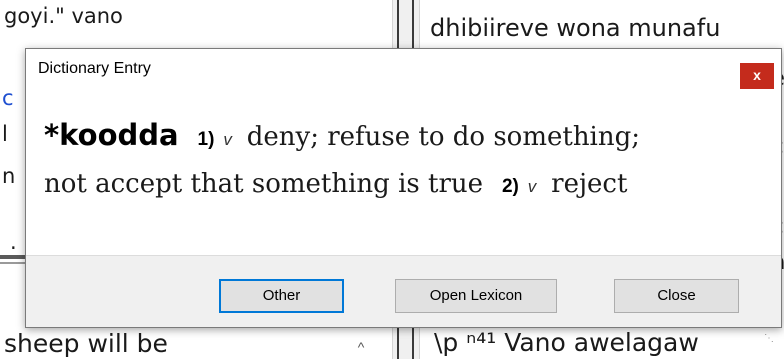 Image resolution: width=784 pixels, height=359 pixels. What do you see at coordinates (5, 134) in the screenshot?
I see `left-fragment-2: l` at bounding box center [5, 134].